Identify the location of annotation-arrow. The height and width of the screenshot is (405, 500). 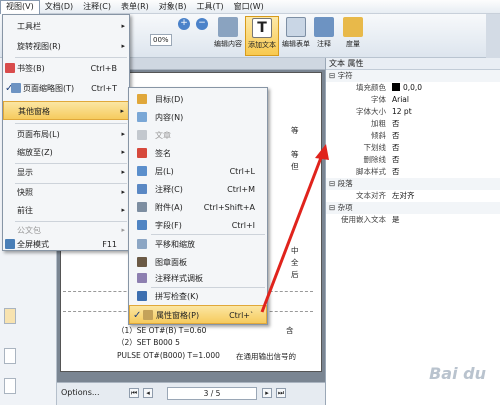
(294, 228).